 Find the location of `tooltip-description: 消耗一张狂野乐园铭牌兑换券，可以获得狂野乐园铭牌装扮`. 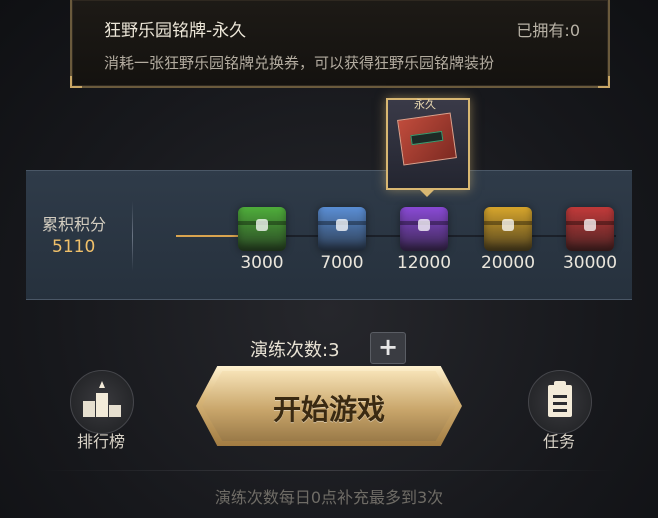

tooltip-description: 消耗一张狂野乐园铭牌兑换券，可以获得狂野乐园铭牌装扮 is located at coordinates (299, 63).